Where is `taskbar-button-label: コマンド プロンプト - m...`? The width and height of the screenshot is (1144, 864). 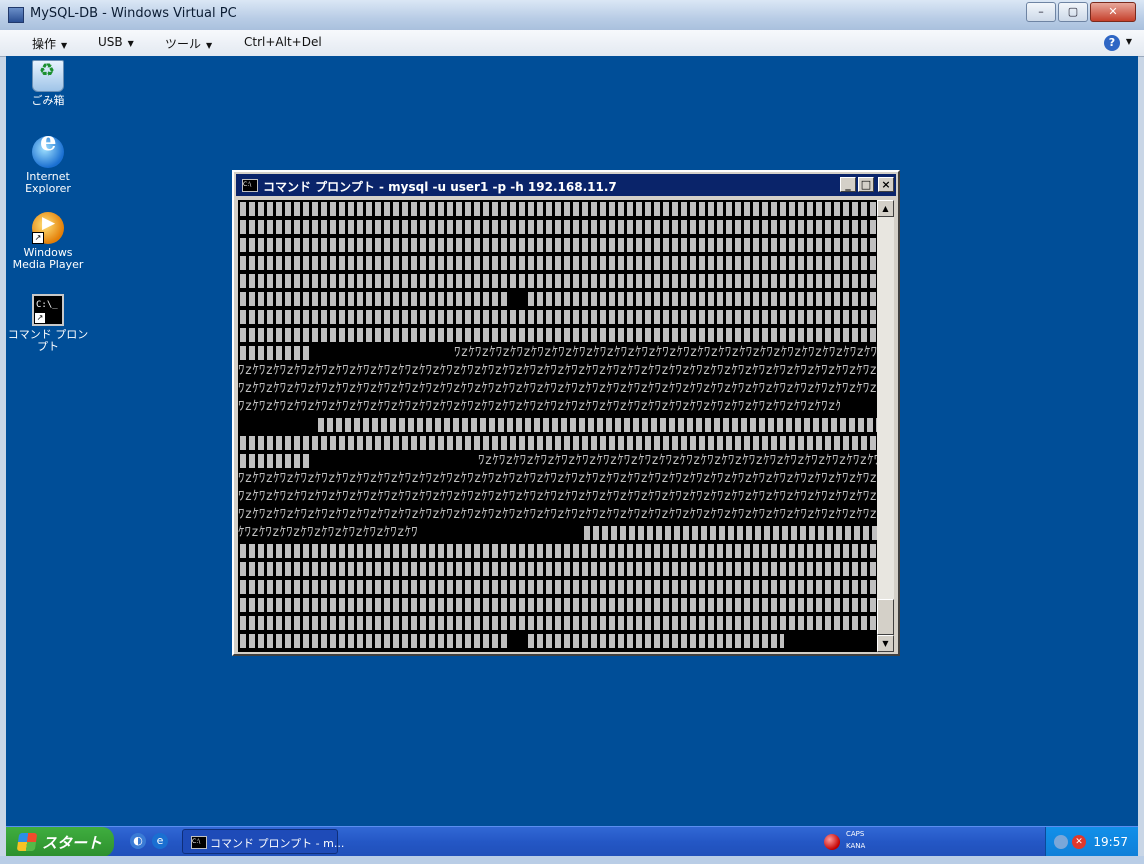 taskbar-button-label: コマンド プロンプト - m... is located at coordinates (277, 843).